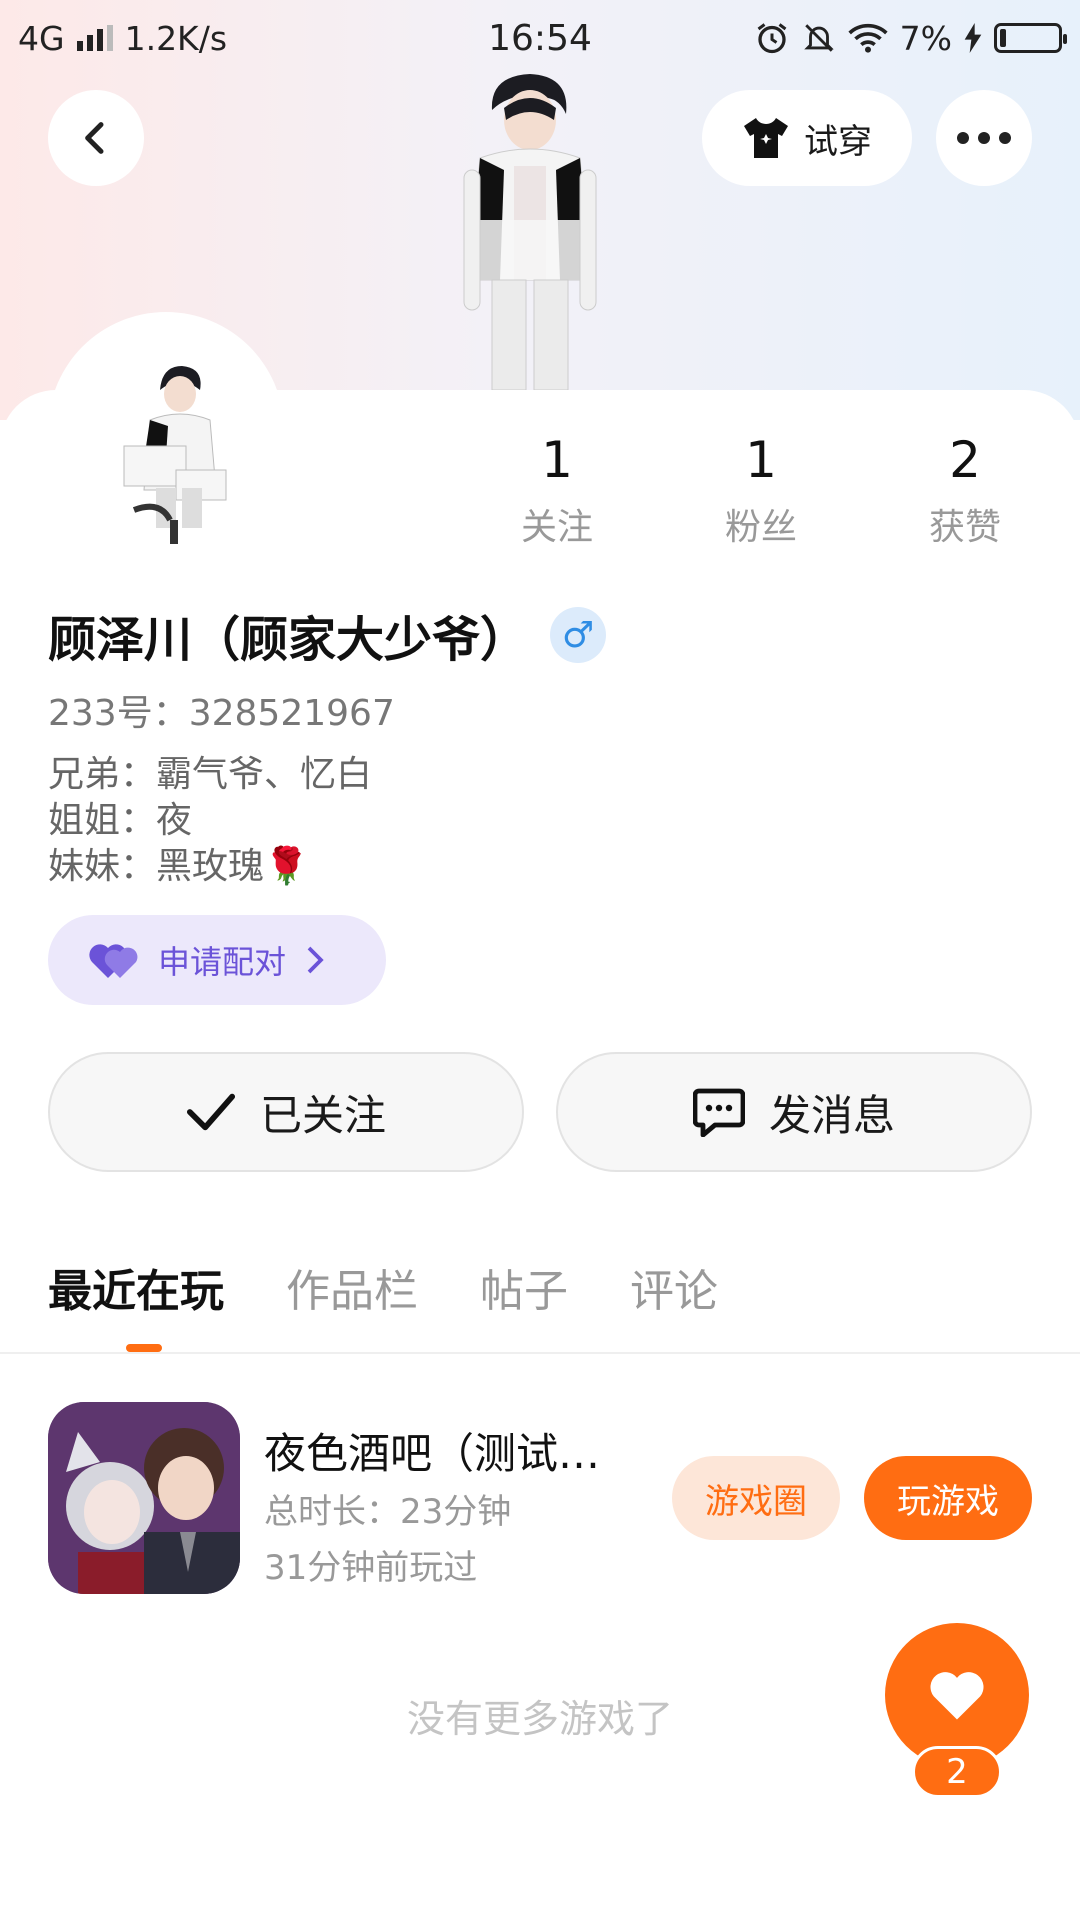 Image resolution: width=1080 pixels, height=1920 pixels. What do you see at coordinates (176, 38) in the screenshot?
I see `network-speed: 1.2K/s` at bounding box center [176, 38].